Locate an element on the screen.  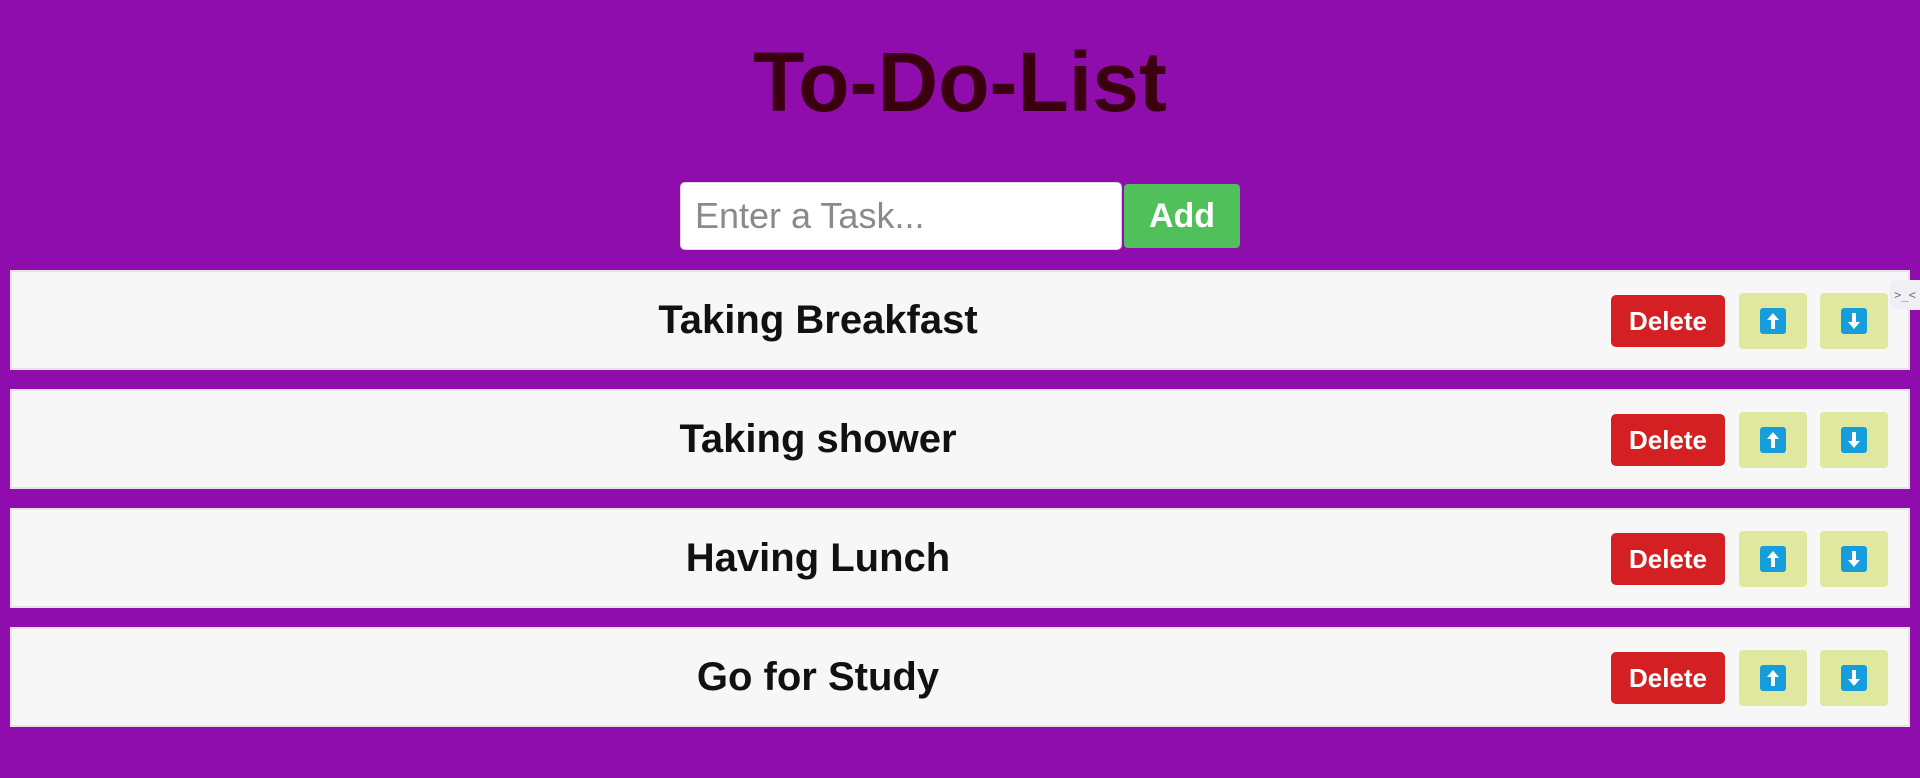
task-text: Go for Study is located at coordinates (818, 677).